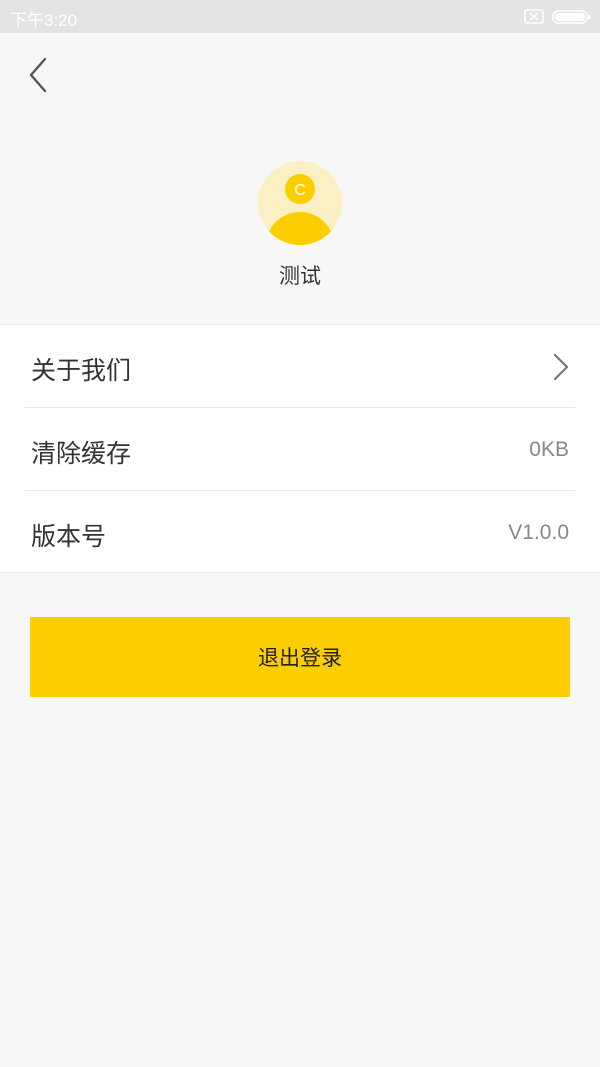  Describe the element at coordinates (300, 16) in the screenshot. I see `status-bar: 下午3:20` at that location.